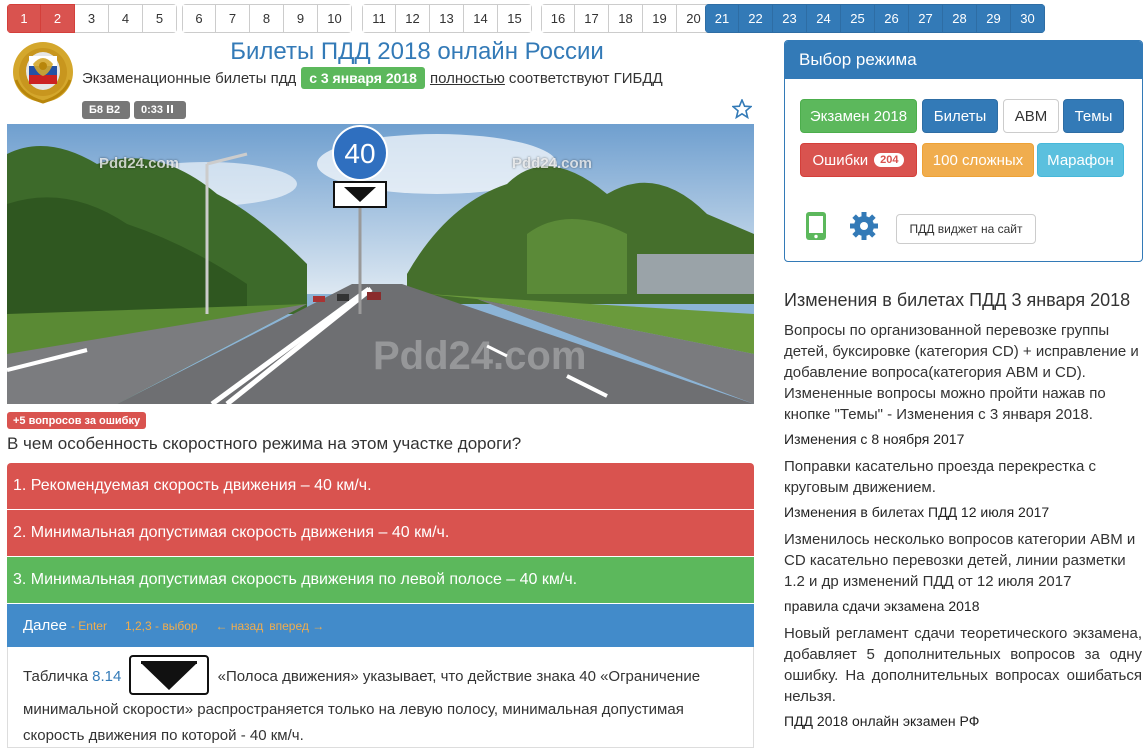 The height and width of the screenshot is (752, 1146). Describe the element at coordinates (978, 160) in the screenshot. I see `hard-questions-button: 100 сложных` at that location.